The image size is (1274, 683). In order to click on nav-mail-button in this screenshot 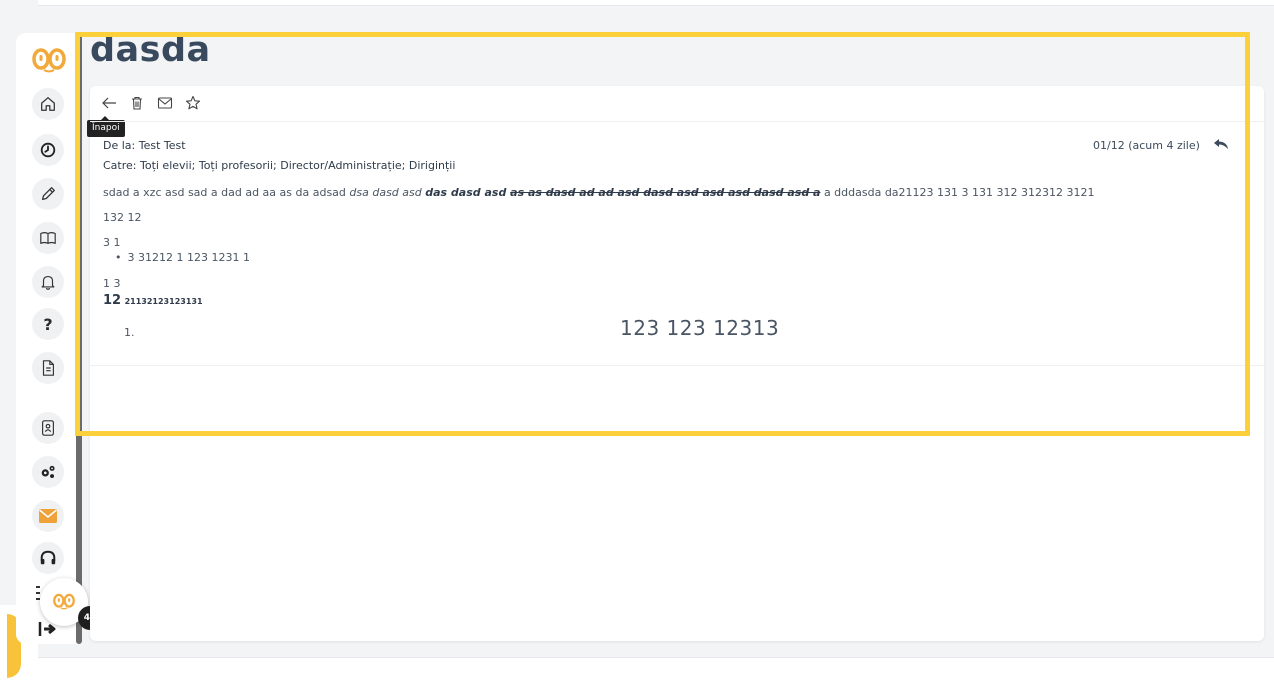, I will do `click(48, 516)`.